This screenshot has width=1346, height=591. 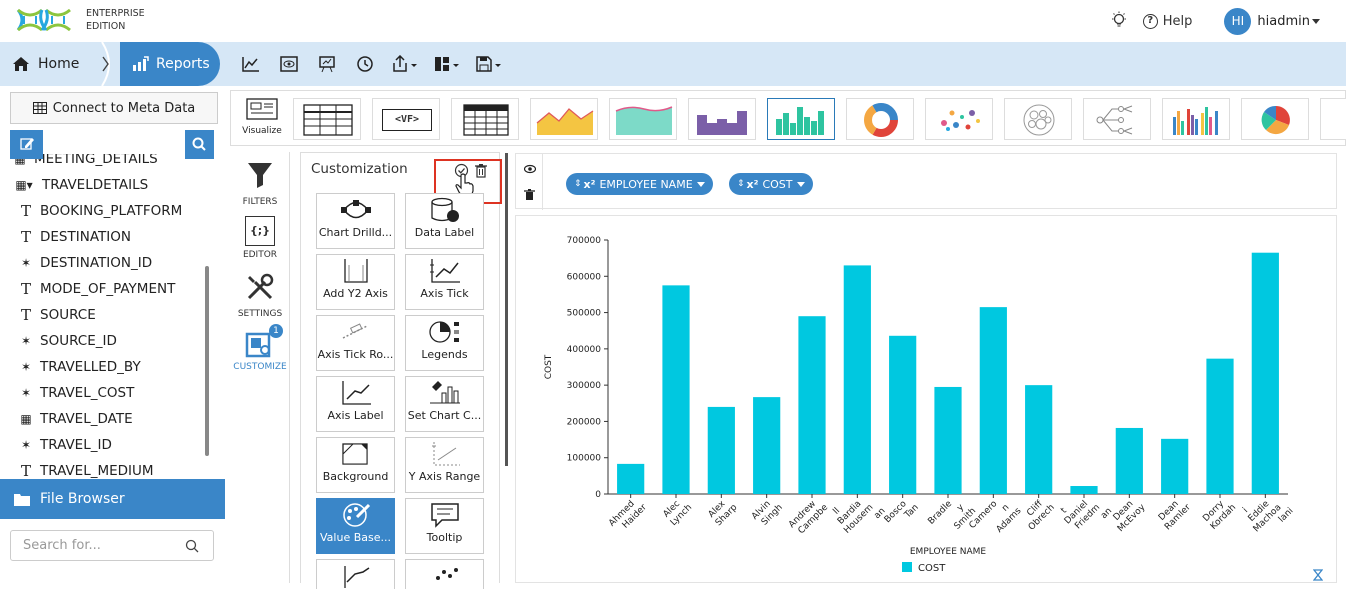 I want to click on lightbulb-icon, so click(x=1119, y=21).